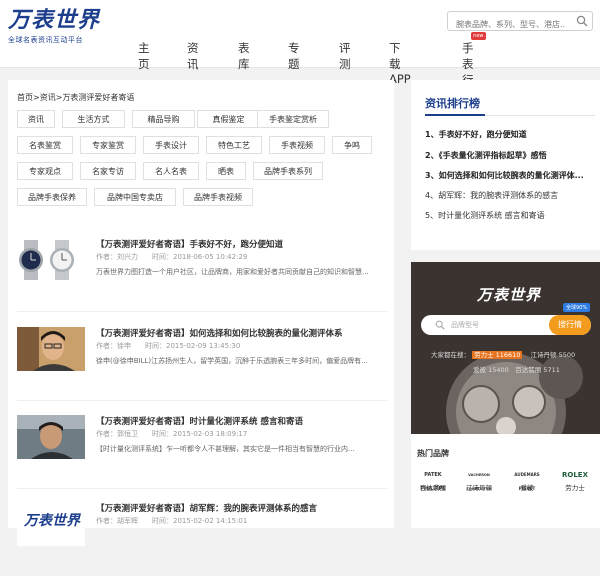 The height and width of the screenshot is (576, 600). Describe the element at coordinates (575, 475) in the screenshot. I see `brand-logo: ROLEX` at that location.